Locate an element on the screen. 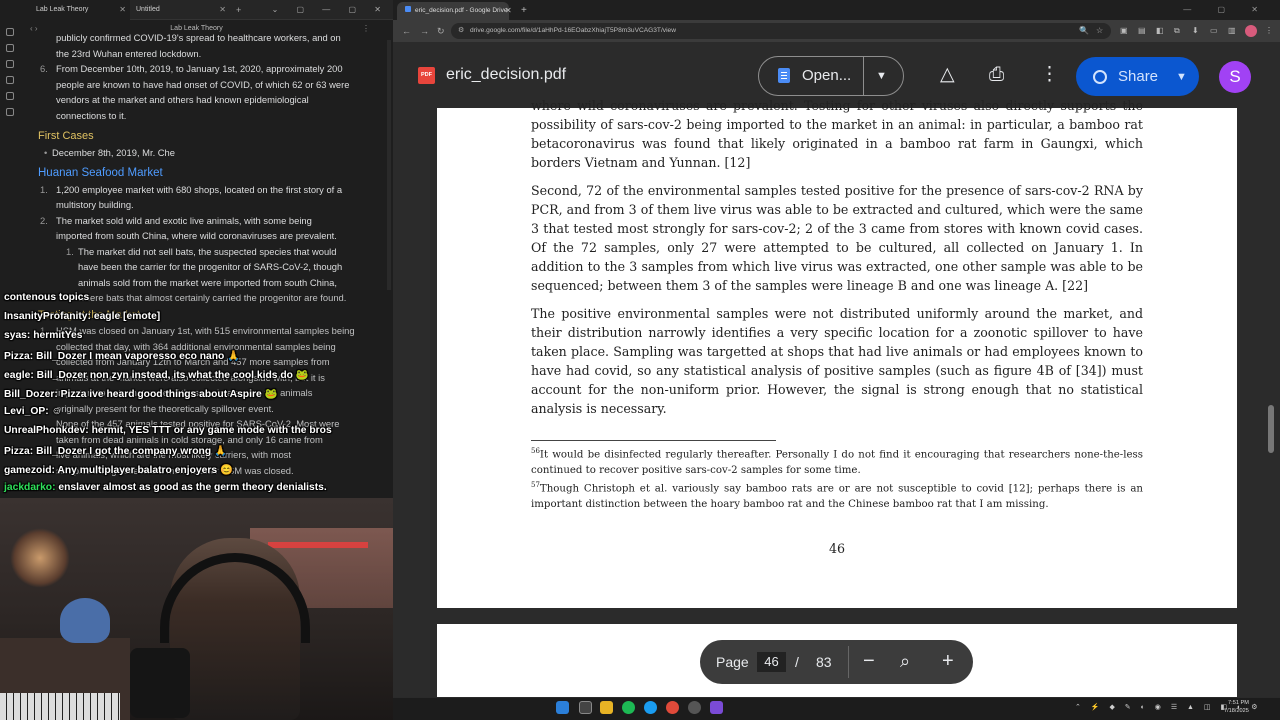 This screenshot has width=1280, height=720. page-number-input: 46 is located at coordinates (771, 662).